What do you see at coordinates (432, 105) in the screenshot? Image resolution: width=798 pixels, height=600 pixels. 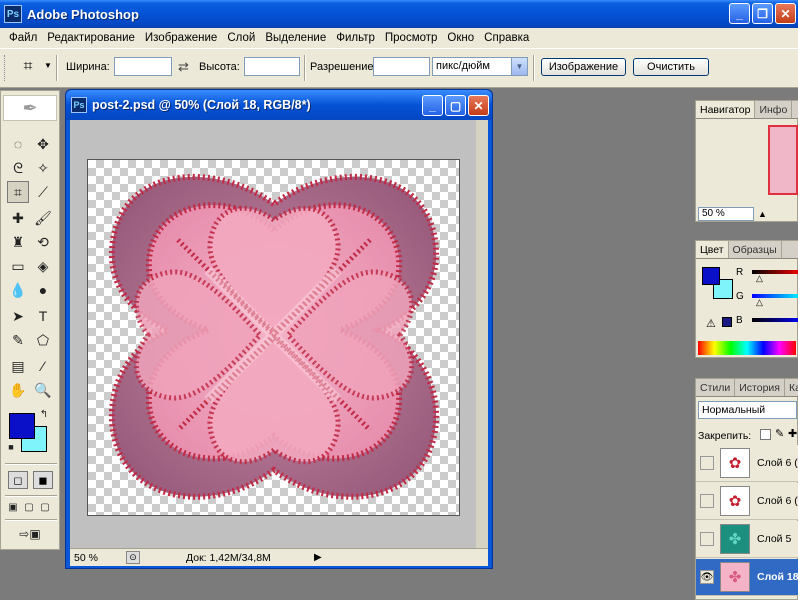 I see `document-minimize-button: _` at bounding box center [432, 105].